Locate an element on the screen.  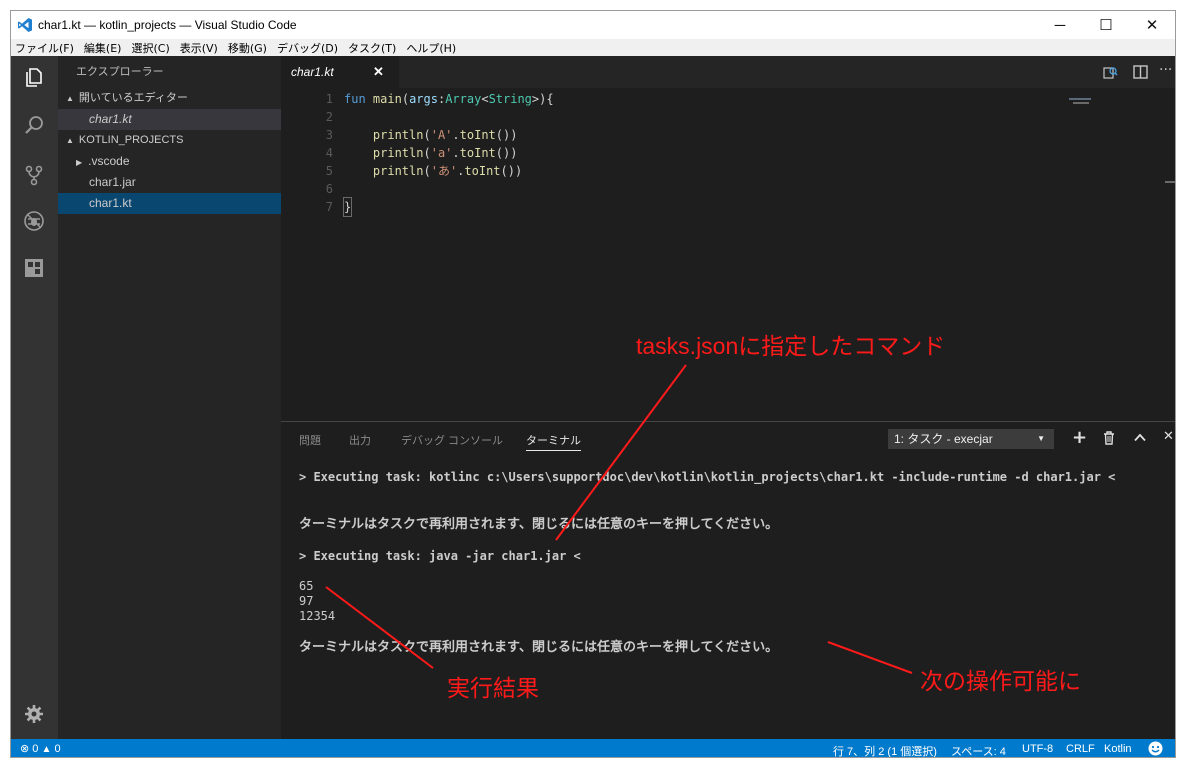
annotation-command: tasks.jsonに指定したコマンド is located at coordinates (791, 346).